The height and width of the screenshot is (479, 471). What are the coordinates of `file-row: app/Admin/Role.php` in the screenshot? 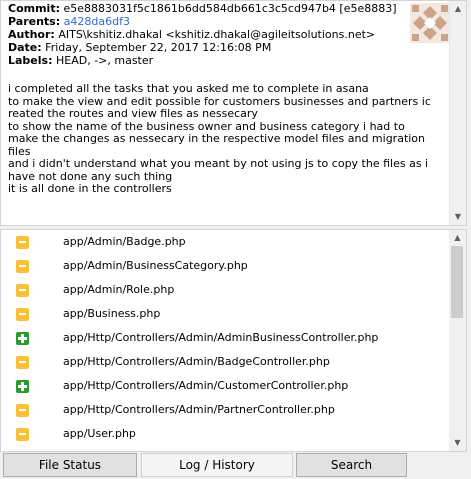 It's located at (221, 290).